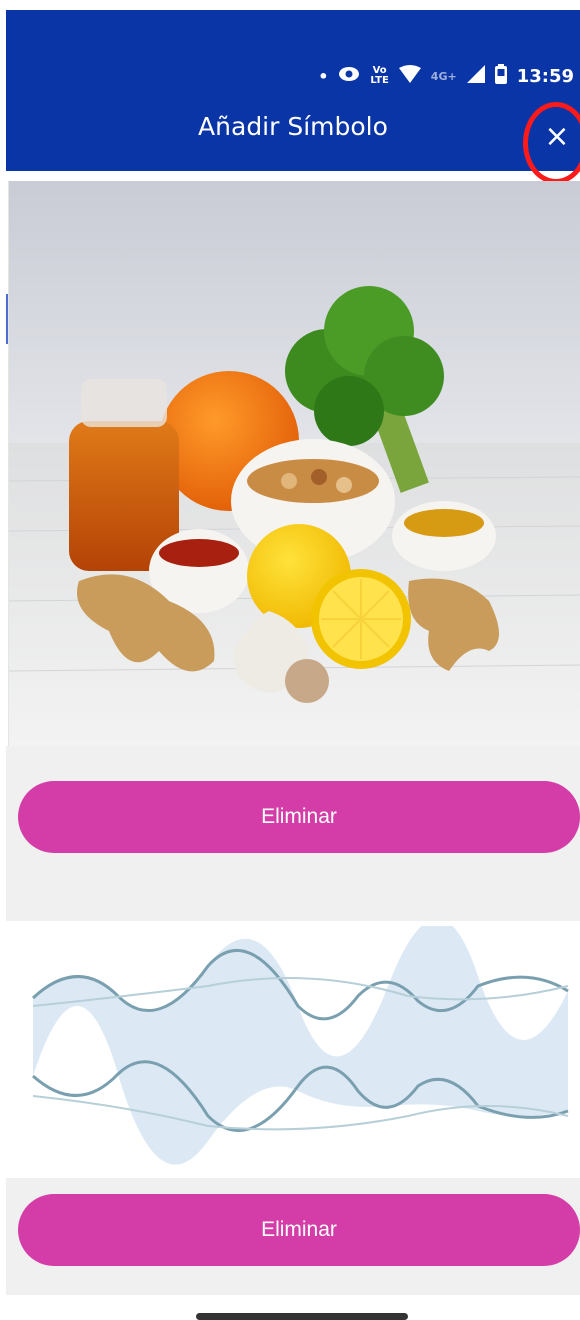  What do you see at coordinates (545, 76) in the screenshot?
I see `clock: 13:59` at bounding box center [545, 76].